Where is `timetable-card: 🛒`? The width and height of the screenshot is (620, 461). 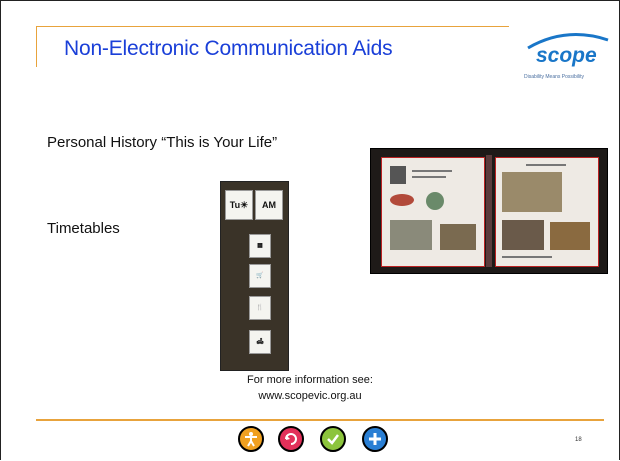
timetable-card: 🛒 is located at coordinates (260, 276).